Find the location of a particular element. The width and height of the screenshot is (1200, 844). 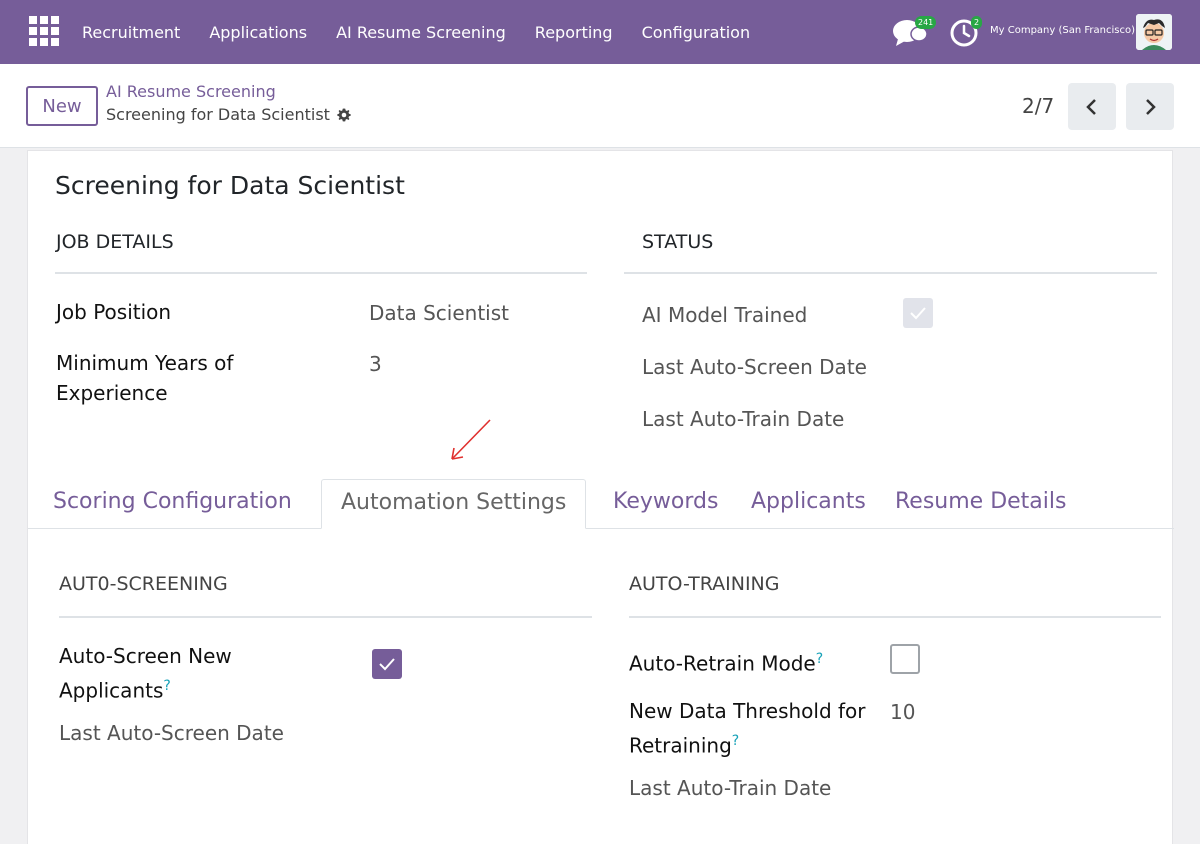

tab-resume-details: Resume Details is located at coordinates (980, 501).